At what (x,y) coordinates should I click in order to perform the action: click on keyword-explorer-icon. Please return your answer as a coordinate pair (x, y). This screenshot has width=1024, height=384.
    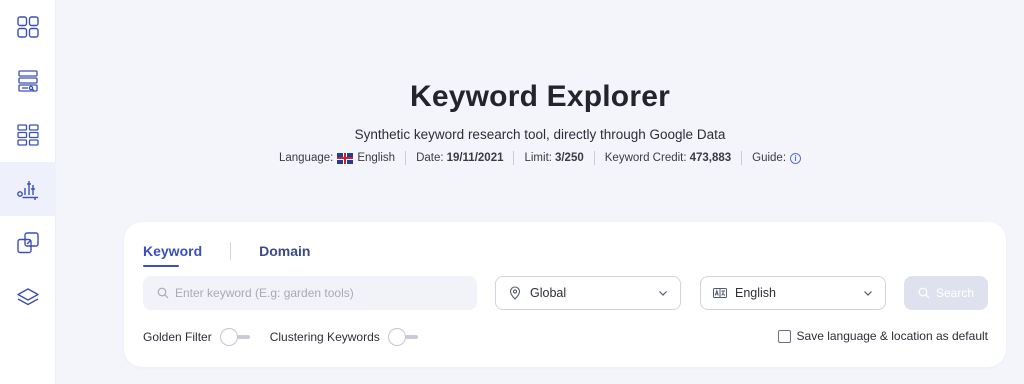
    Looking at the image, I should click on (27, 190).